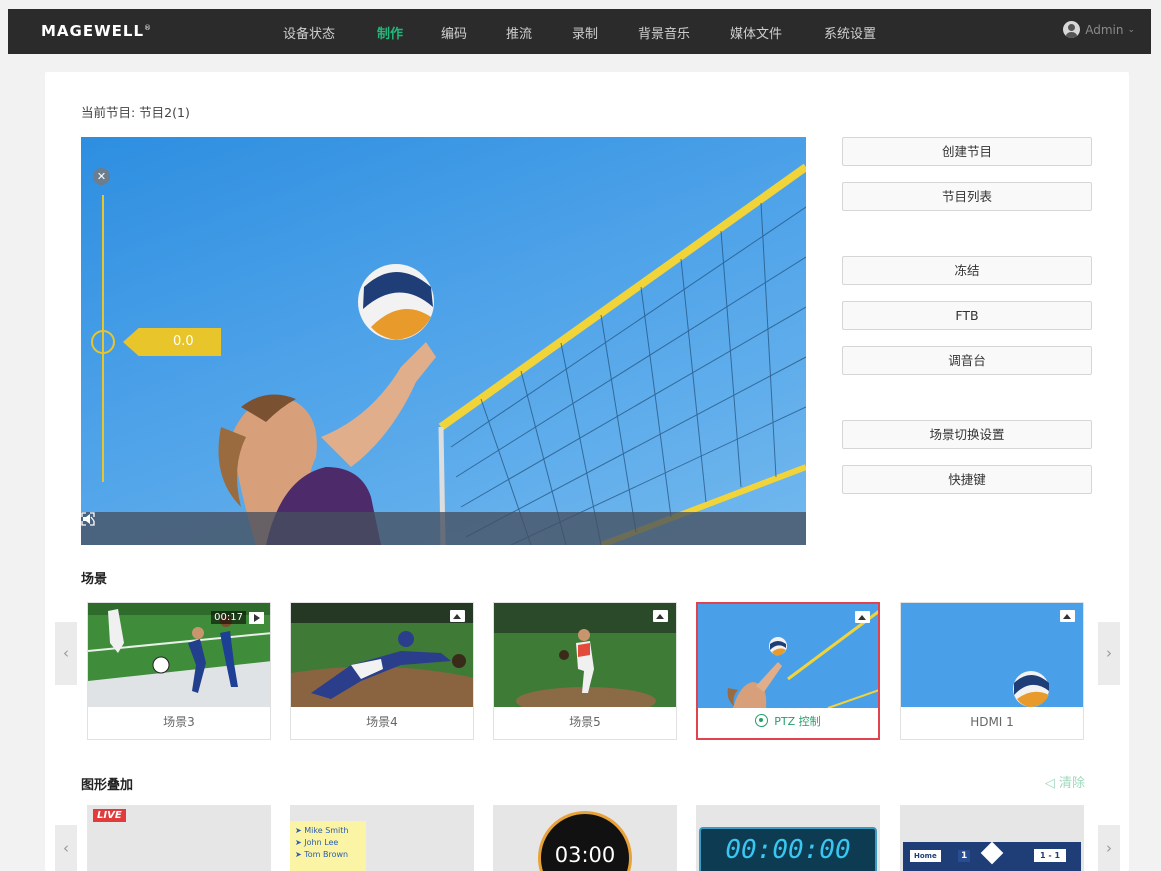  What do you see at coordinates (1050, 855) in the screenshot?
I see `scoreboard-result: 1 - 1` at bounding box center [1050, 855].